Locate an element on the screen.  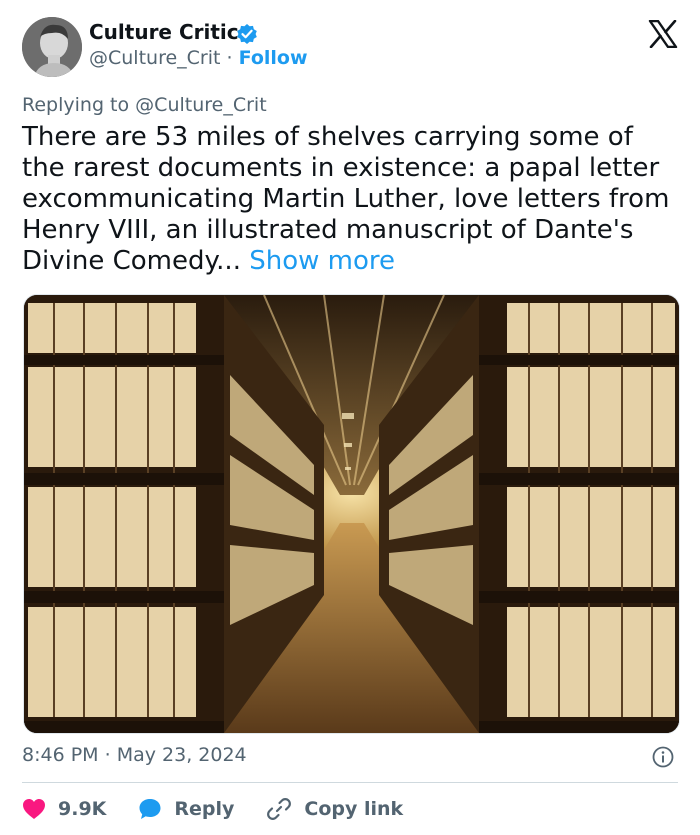
reply-context: Replying to @Culture_Crit is located at coordinates (144, 105).